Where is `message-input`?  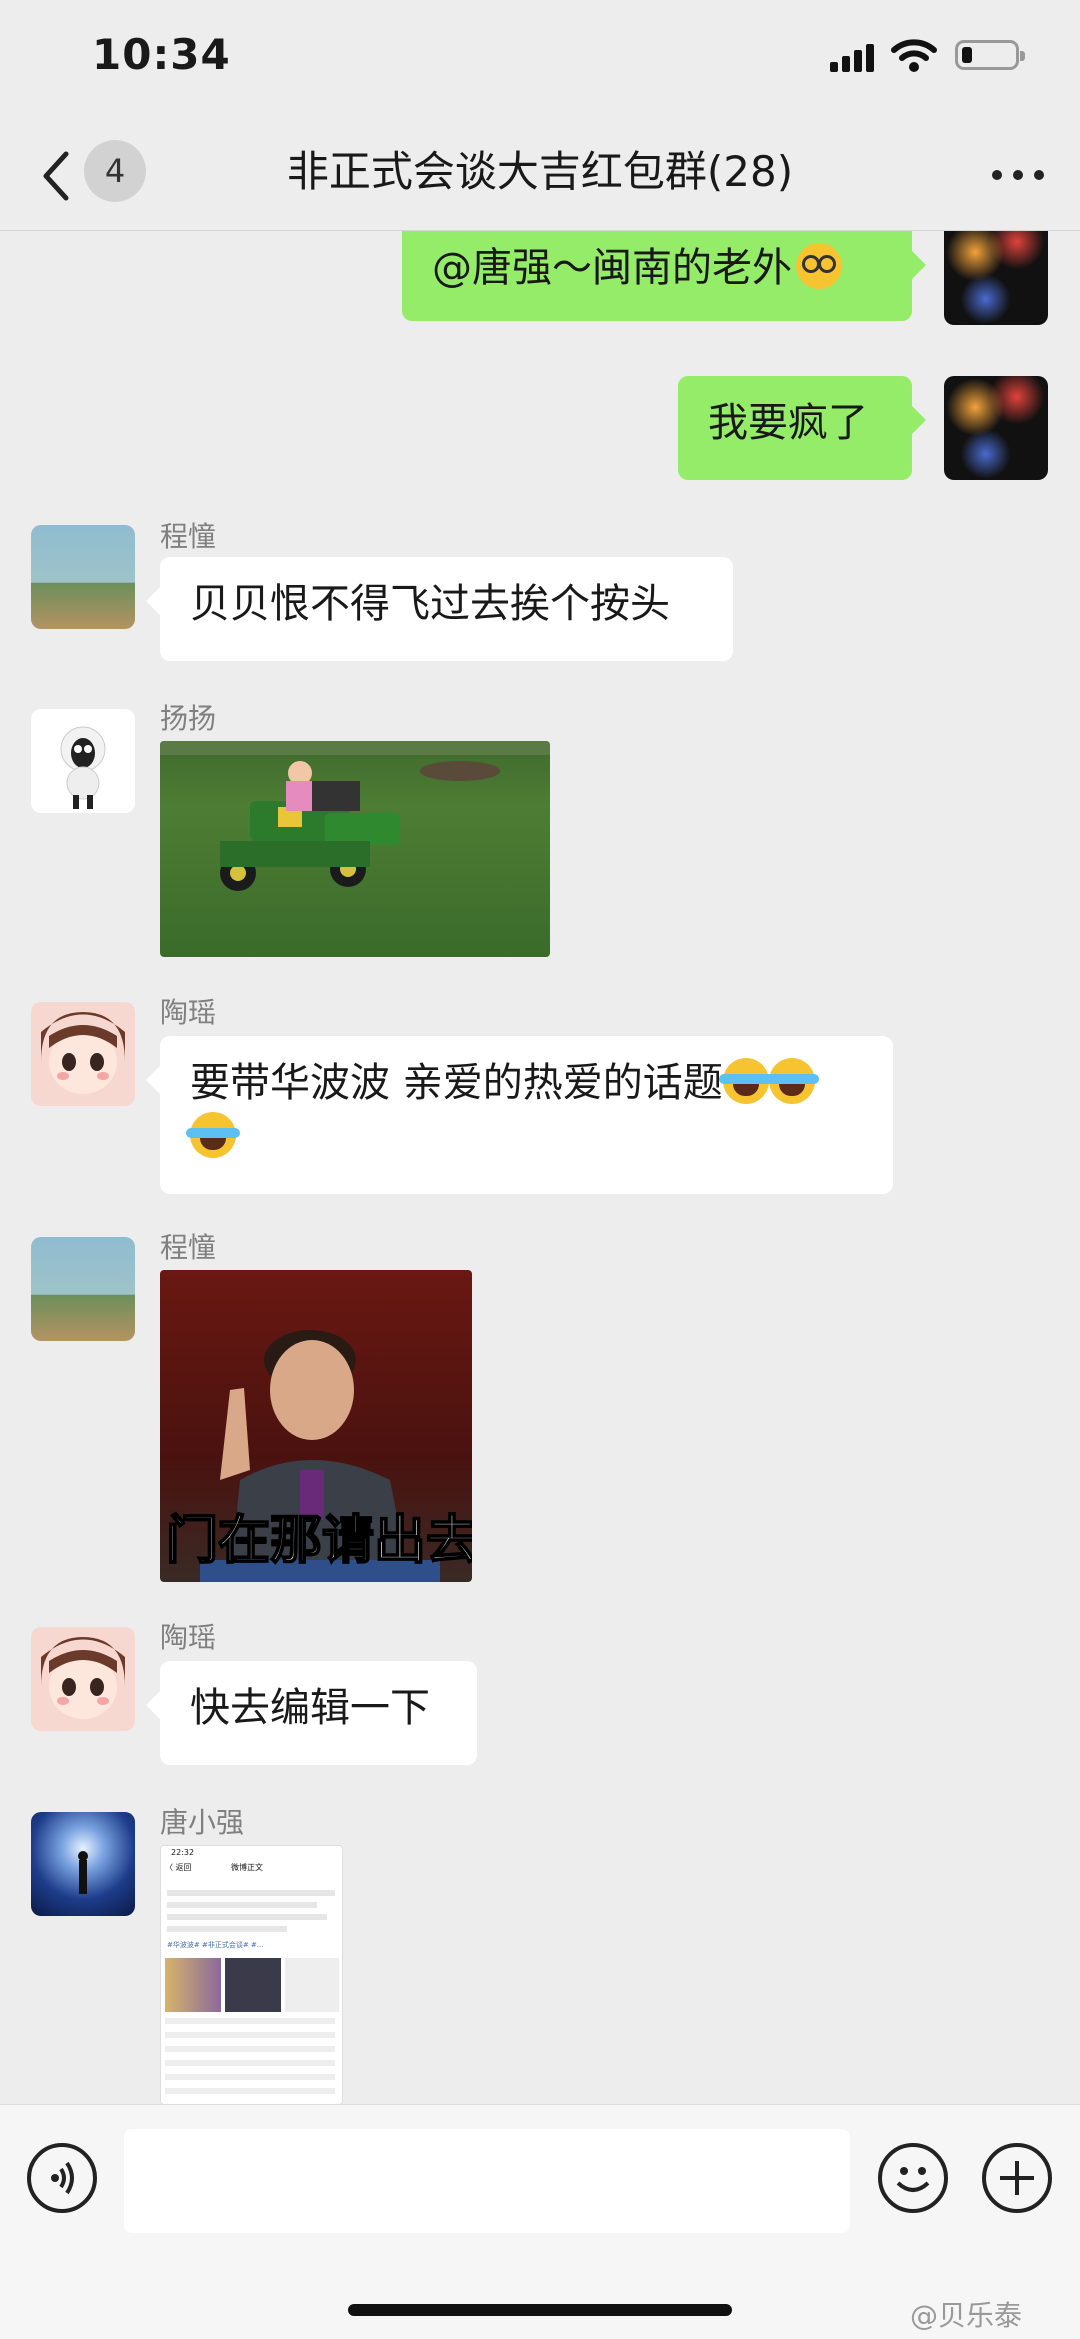
message-input is located at coordinates (487, 2181).